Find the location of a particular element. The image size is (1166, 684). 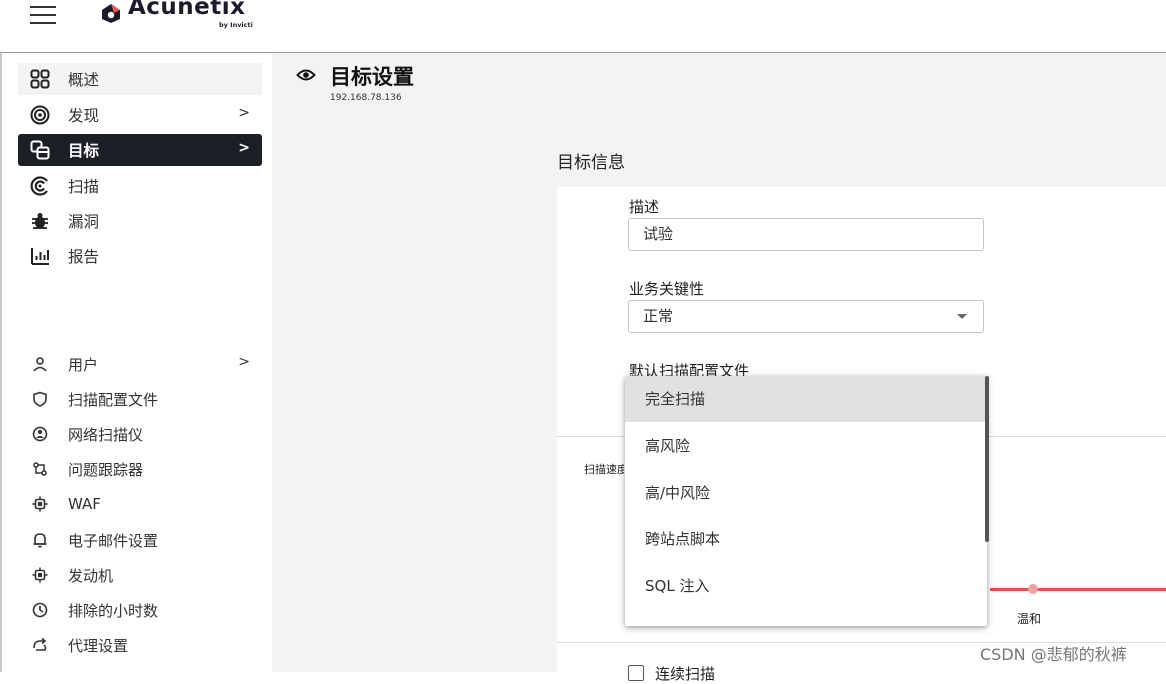

continuous-scan-label: 连续扫描 is located at coordinates (685, 674).